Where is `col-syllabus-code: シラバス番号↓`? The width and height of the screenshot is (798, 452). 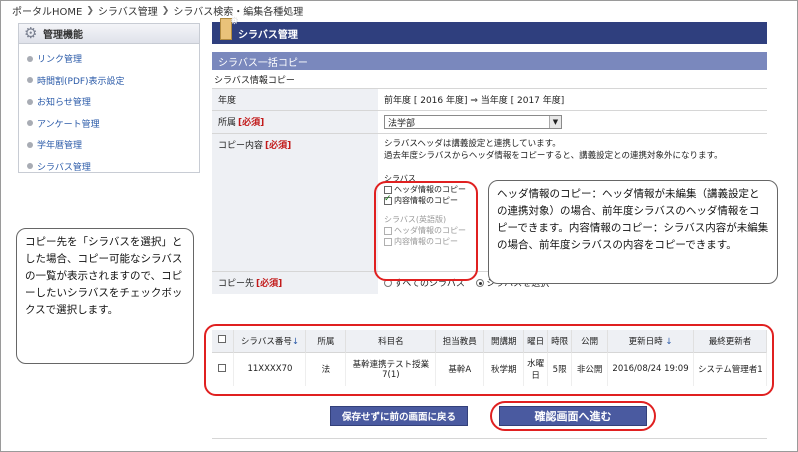 col-syllabus-code: シラバス番号↓ is located at coordinates (270, 341).